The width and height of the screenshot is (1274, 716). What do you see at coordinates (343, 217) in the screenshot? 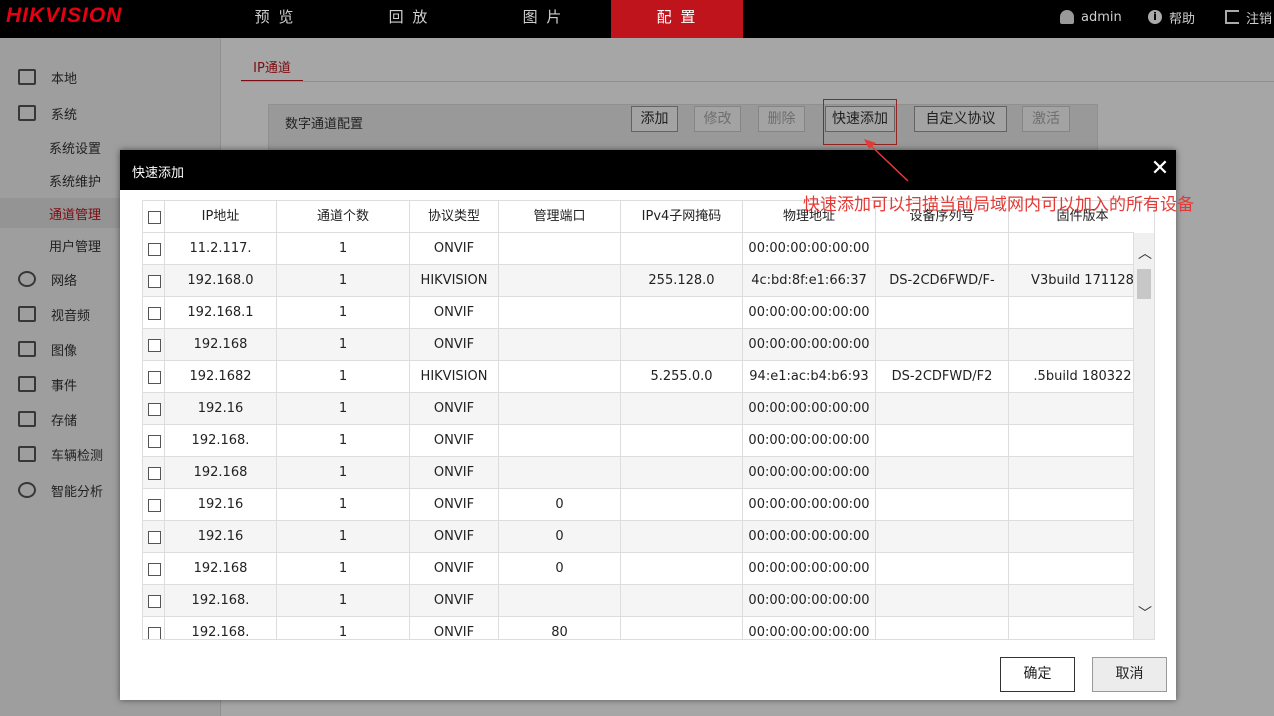
I see `column-header: 通道个数` at bounding box center [343, 217].